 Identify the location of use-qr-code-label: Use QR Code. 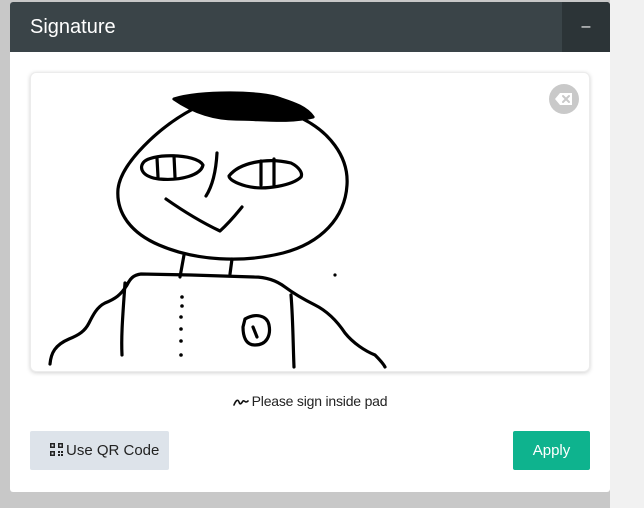
(113, 450).